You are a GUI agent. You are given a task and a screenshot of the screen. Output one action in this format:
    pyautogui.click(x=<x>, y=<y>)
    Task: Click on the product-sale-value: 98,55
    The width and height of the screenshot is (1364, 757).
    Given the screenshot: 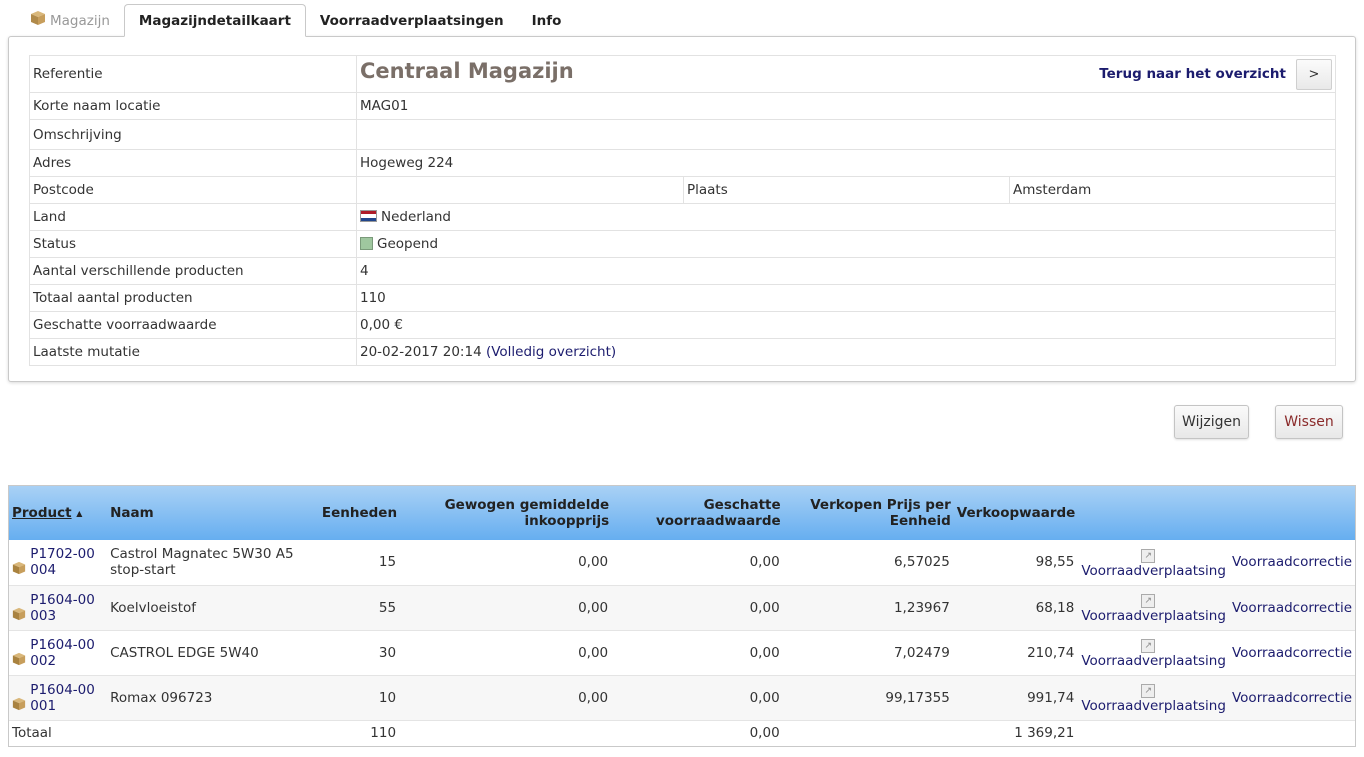 What is the action you would take?
    pyautogui.click(x=1016, y=563)
    